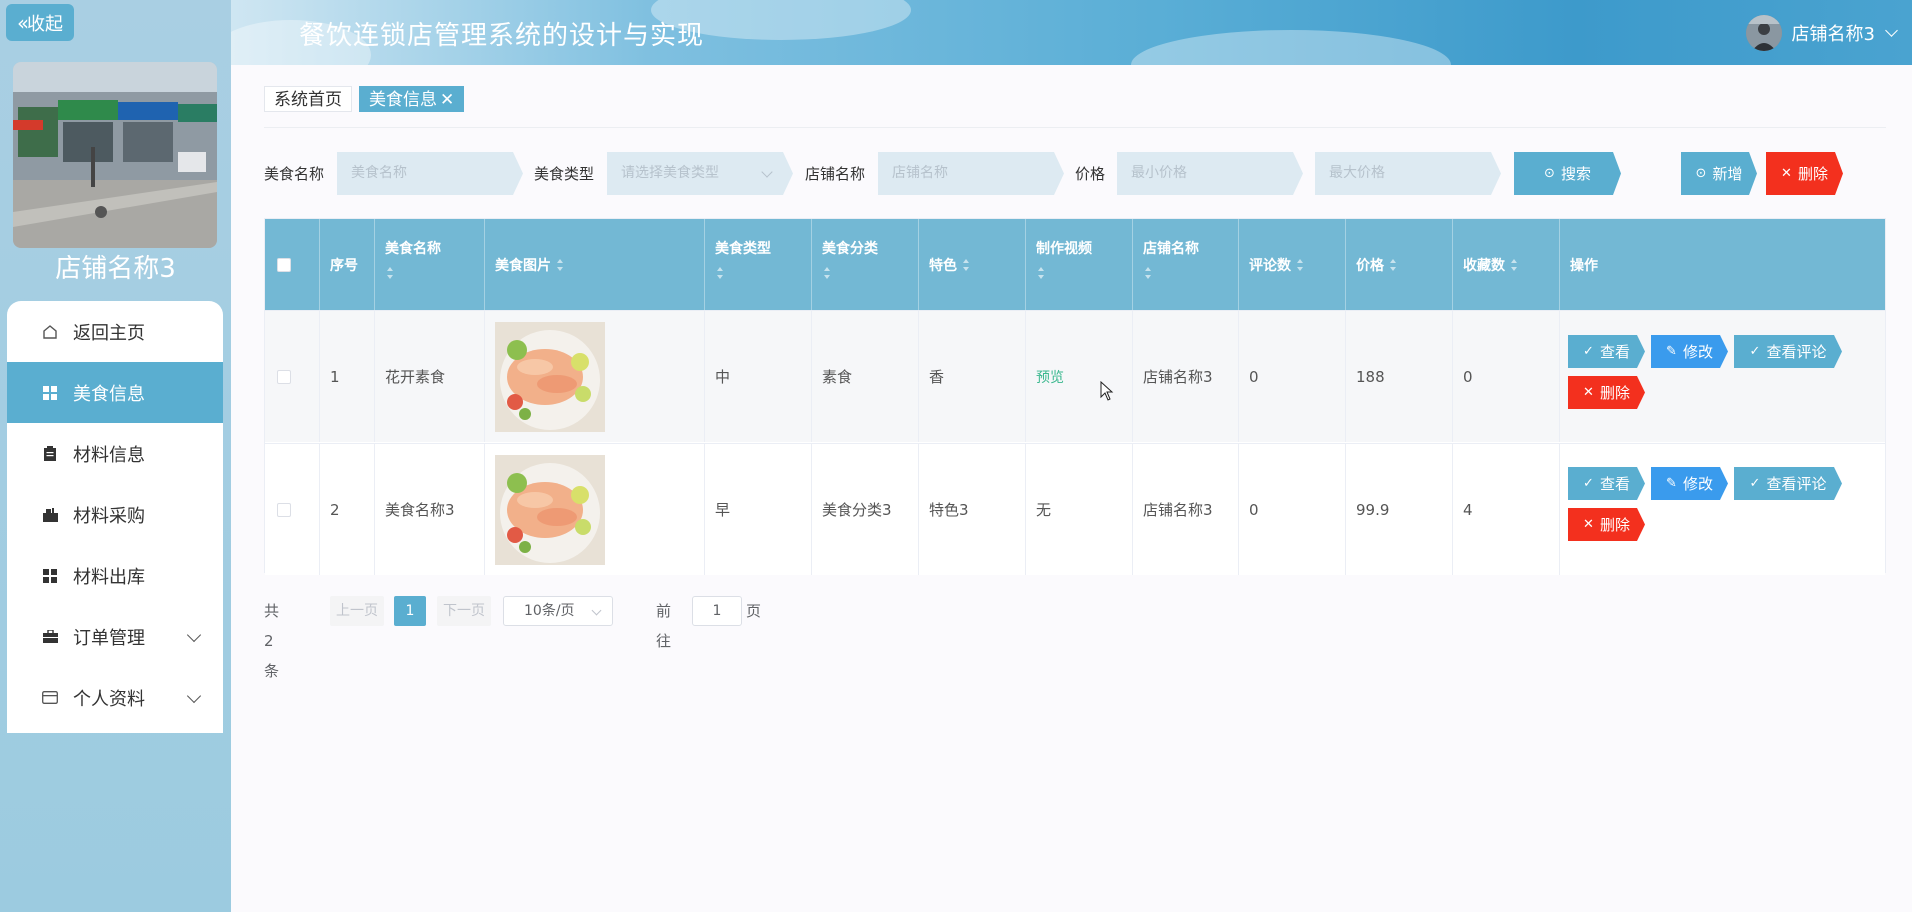 The image size is (1912, 912). Describe the element at coordinates (558, 611) in the screenshot. I see `page-size-select: 10条/页` at that location.